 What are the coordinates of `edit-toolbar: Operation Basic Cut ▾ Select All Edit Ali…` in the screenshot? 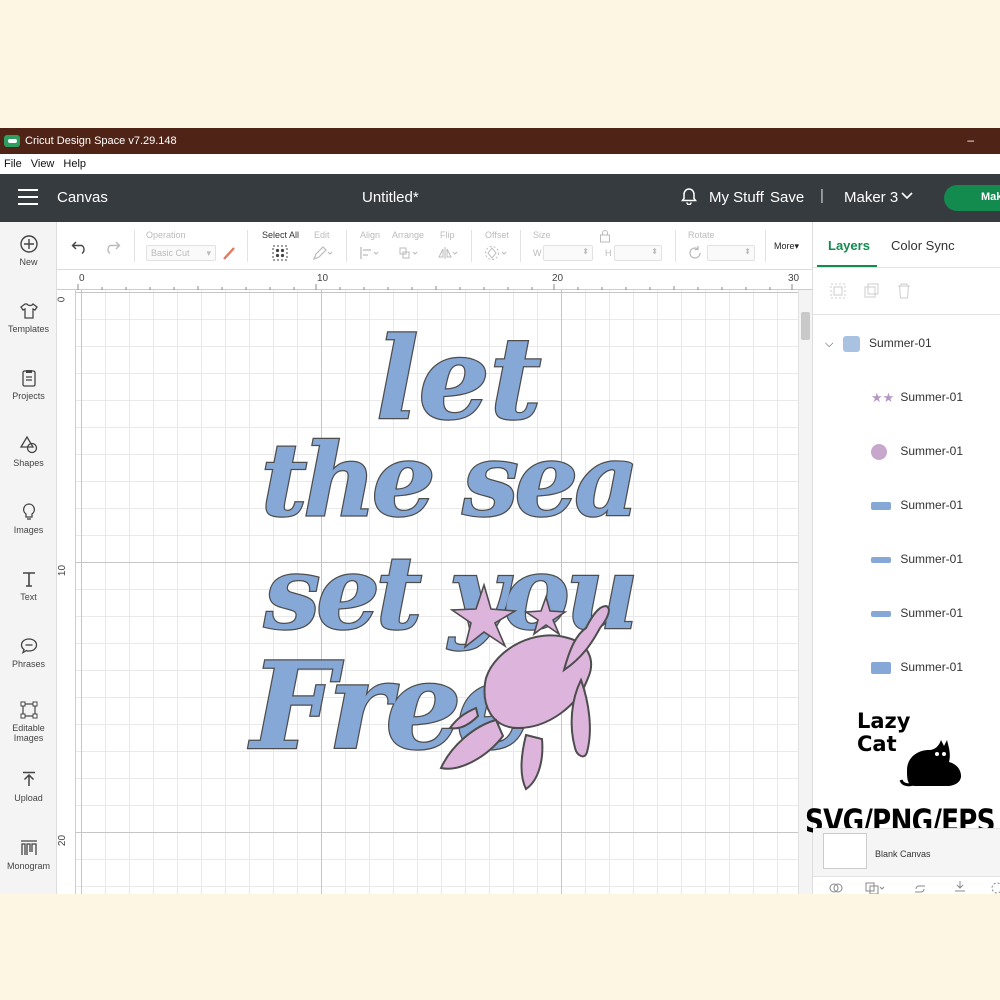 It's located at (434, 246).